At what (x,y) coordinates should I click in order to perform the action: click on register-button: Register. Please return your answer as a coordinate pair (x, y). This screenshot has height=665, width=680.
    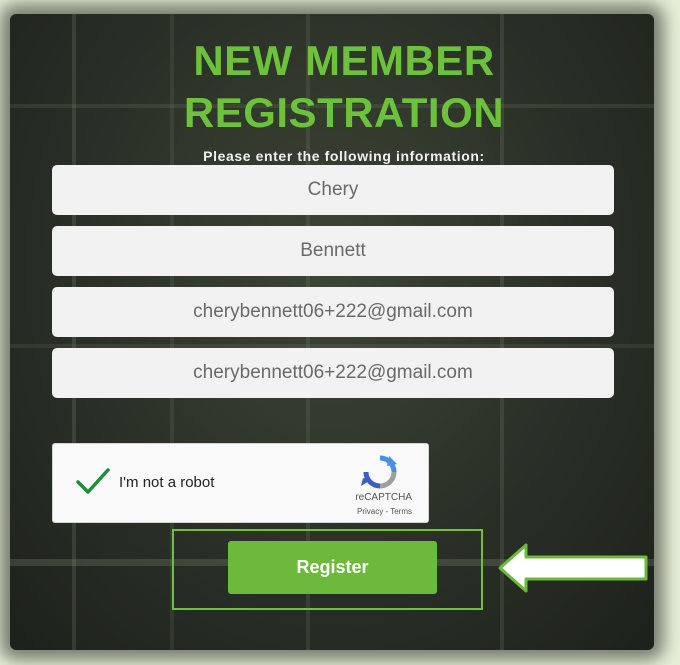
    Looking at the image, I should click on (332, 567).